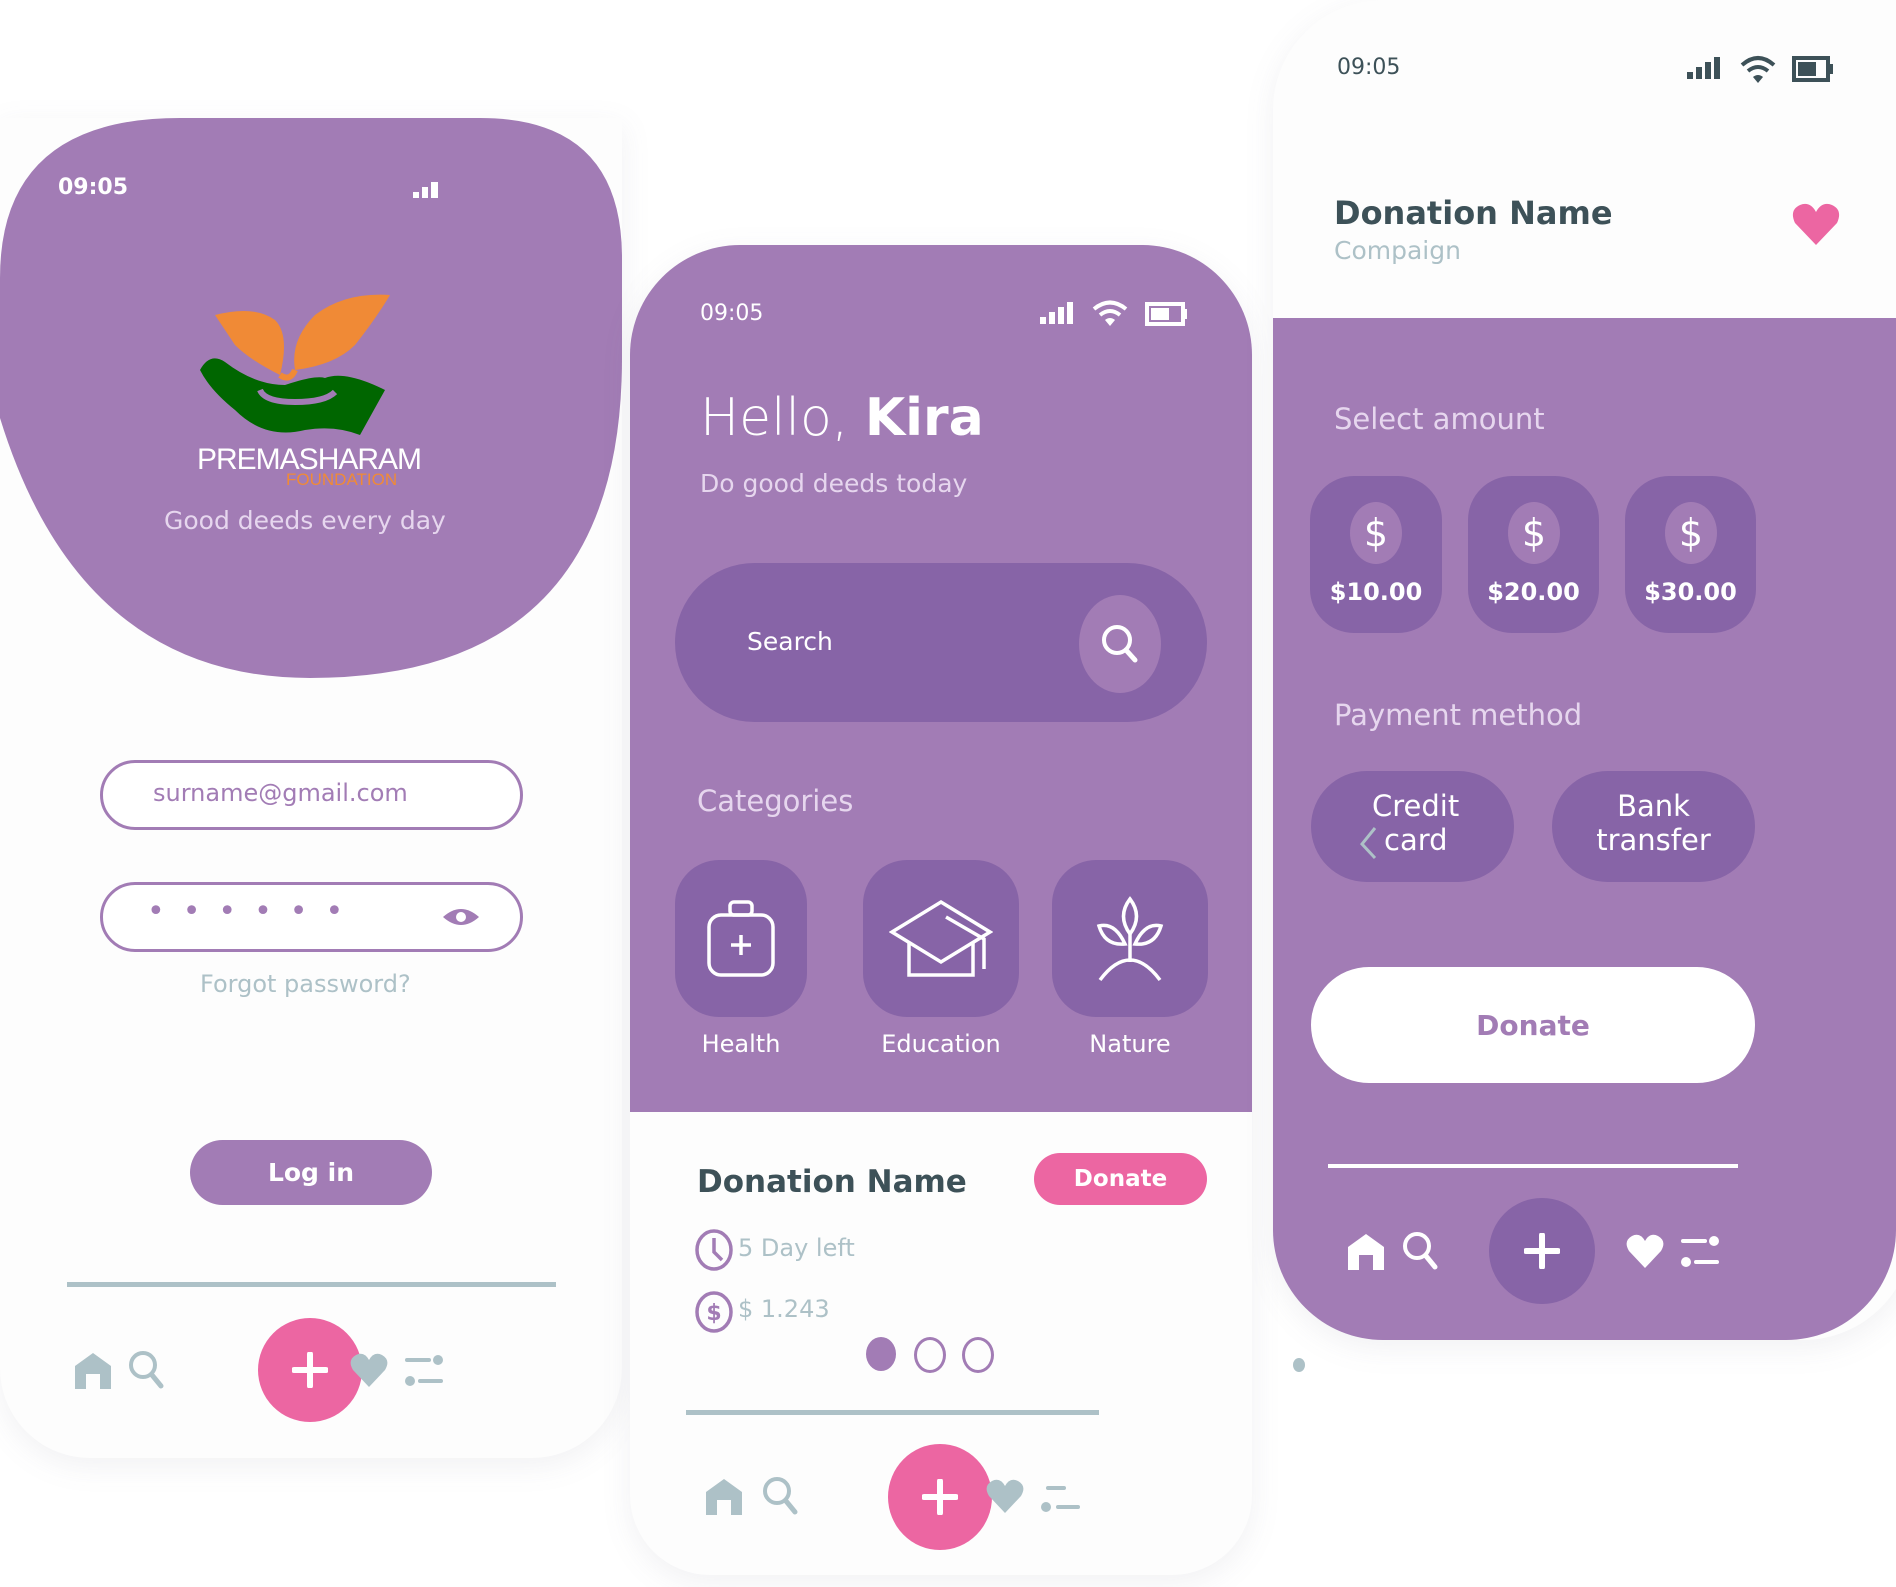 The image size is (1896, 1587). I want to click on pager-dots, so click(941, 1355).